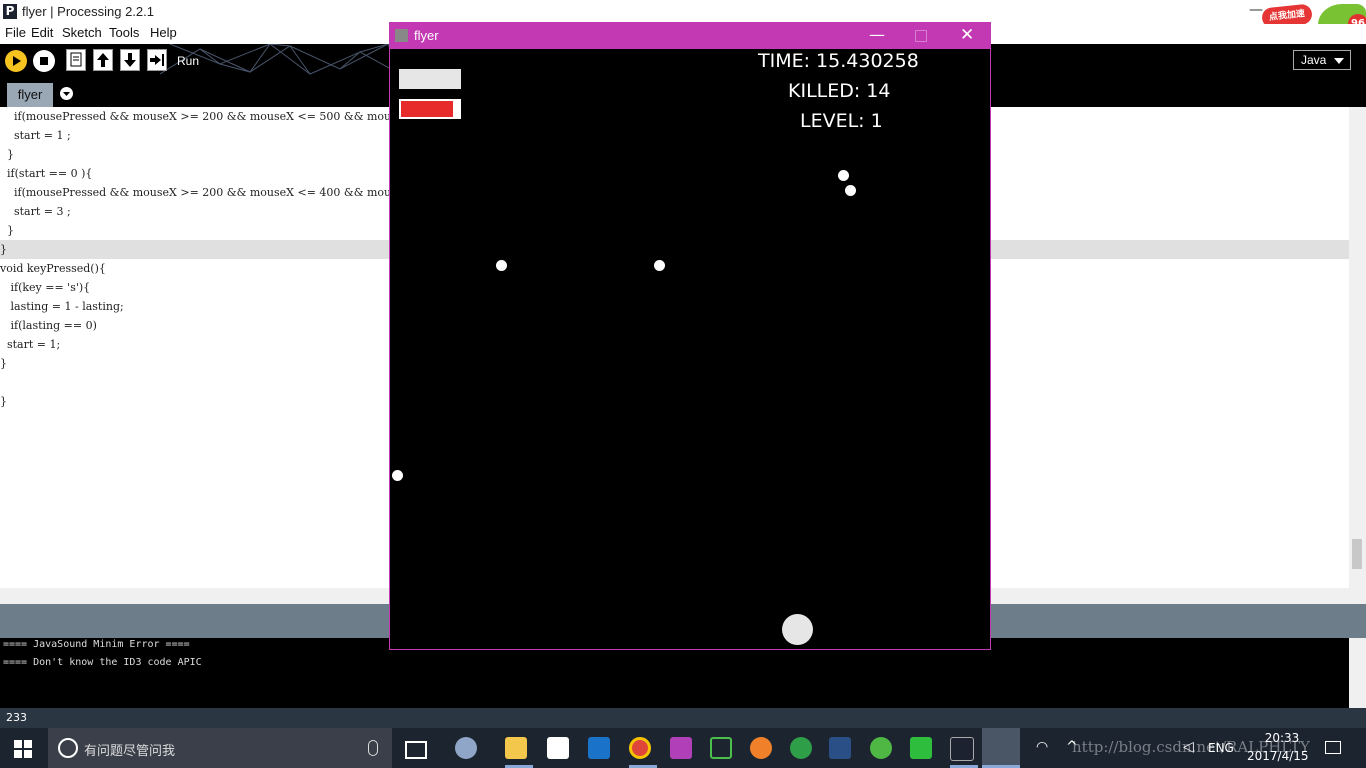 The height and width of the screenshot is (768, 1366). I want to click on arrow-up-icon, so click(103, 60).